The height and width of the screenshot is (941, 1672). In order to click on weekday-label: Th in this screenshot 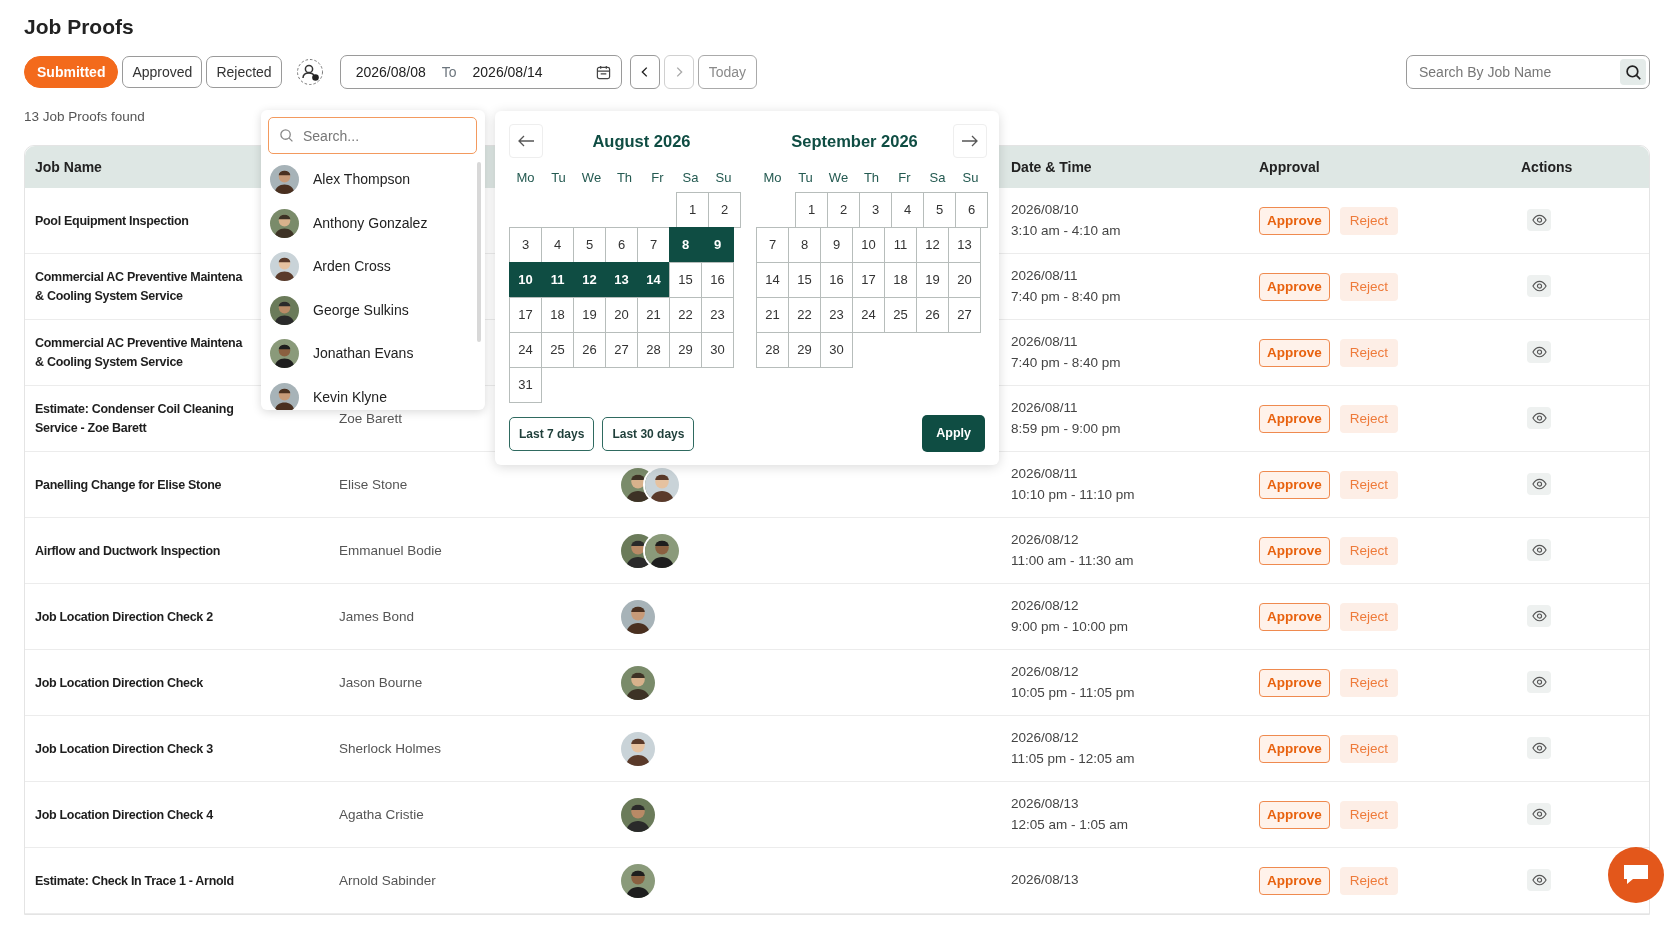, I will do `click(624, 178)`.